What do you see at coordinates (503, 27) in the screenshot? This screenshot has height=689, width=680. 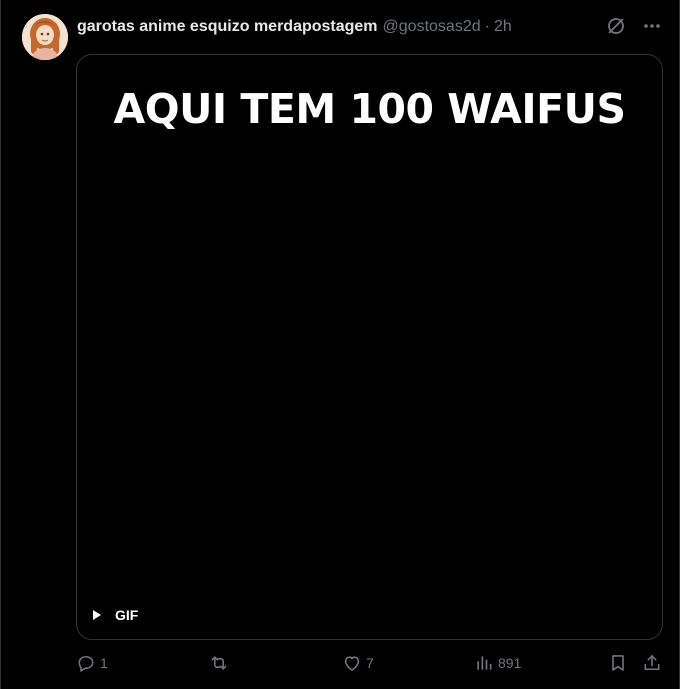 I see `post-time: 2h` at bounding box center [503, 27].